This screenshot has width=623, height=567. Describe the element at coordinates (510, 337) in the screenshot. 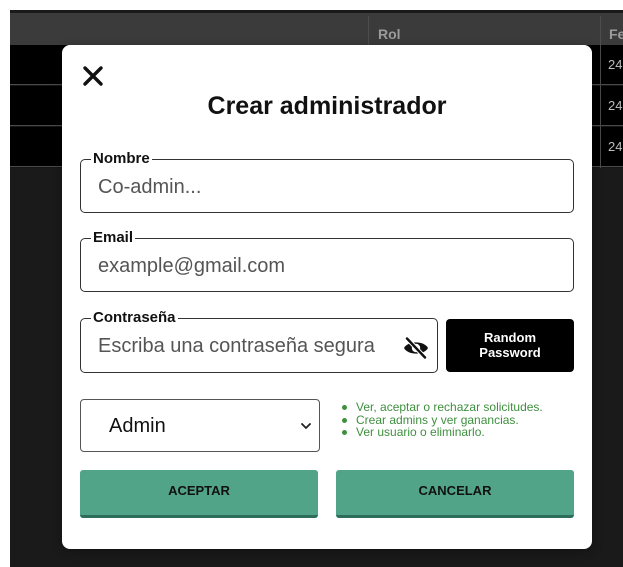

I see `random-password-label-line1: Random` at that location.